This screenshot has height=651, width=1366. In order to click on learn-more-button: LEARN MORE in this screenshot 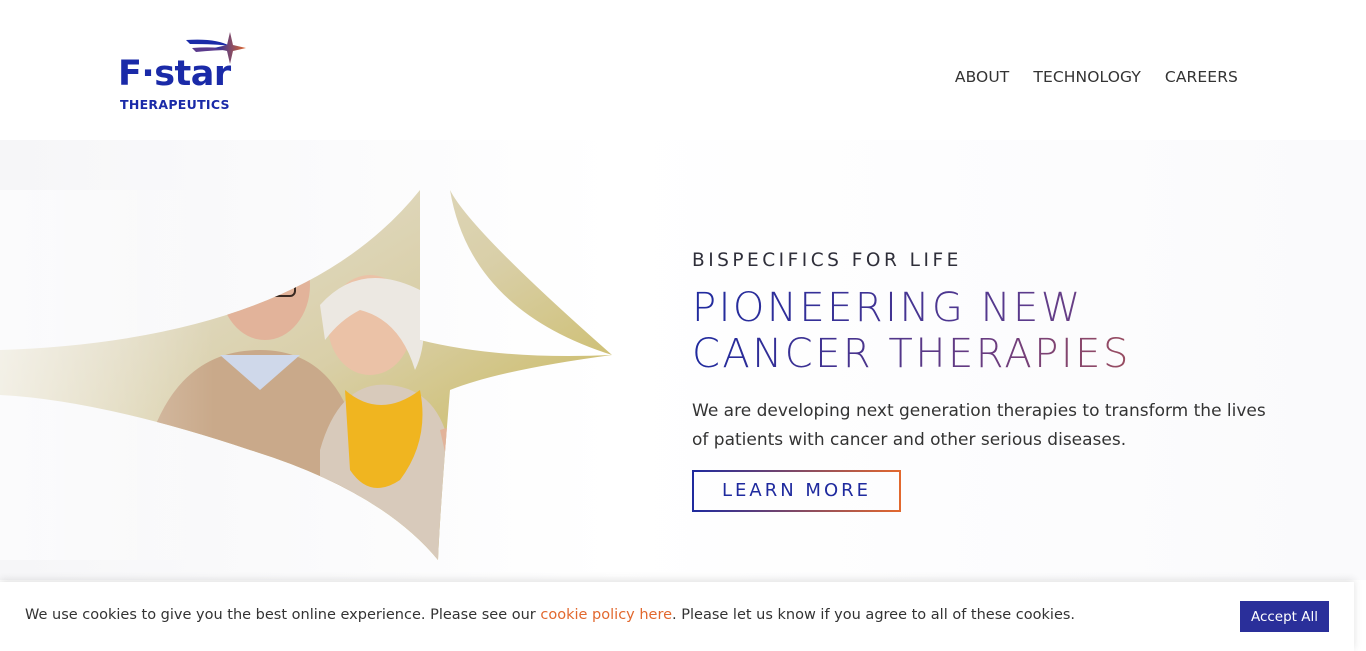, I will do `click(796, 491)`.